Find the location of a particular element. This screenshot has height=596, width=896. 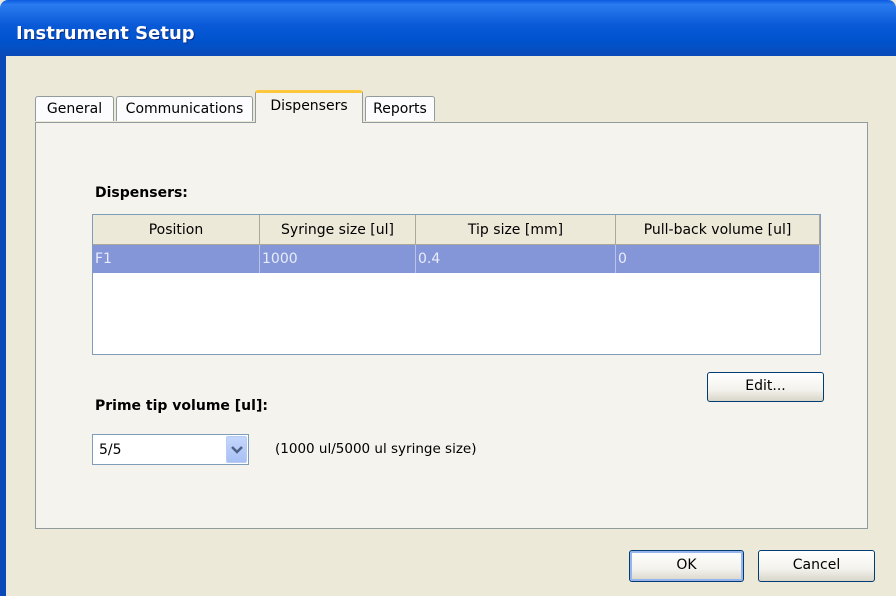

dispensers-label: Dispensers: is located at coordinates (141, 193).